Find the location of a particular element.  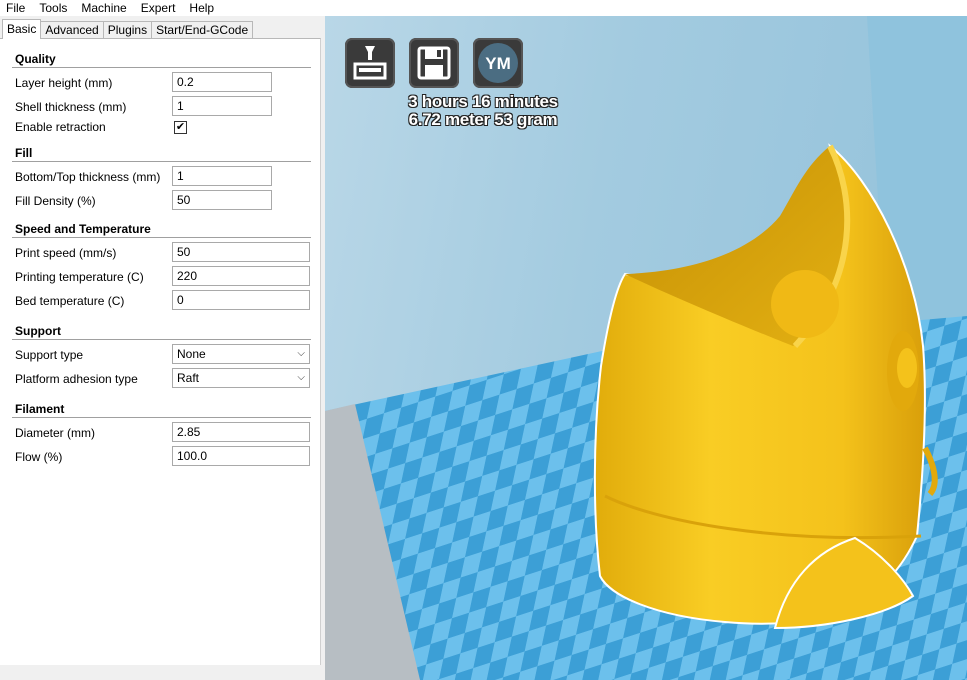

settings-tabs: Basic Advanced Plugins Start/End-GCode is located at coordinates (128, 29).